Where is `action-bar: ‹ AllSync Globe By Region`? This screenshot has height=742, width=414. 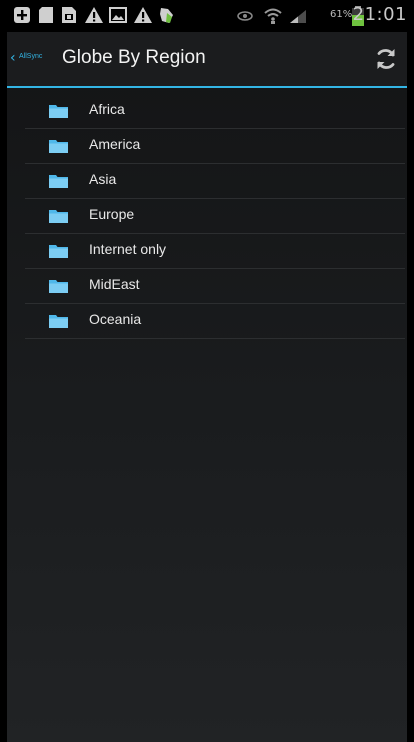 action-bar: ‹ AllSync Globe By Region is located at coordinates (207, 59).